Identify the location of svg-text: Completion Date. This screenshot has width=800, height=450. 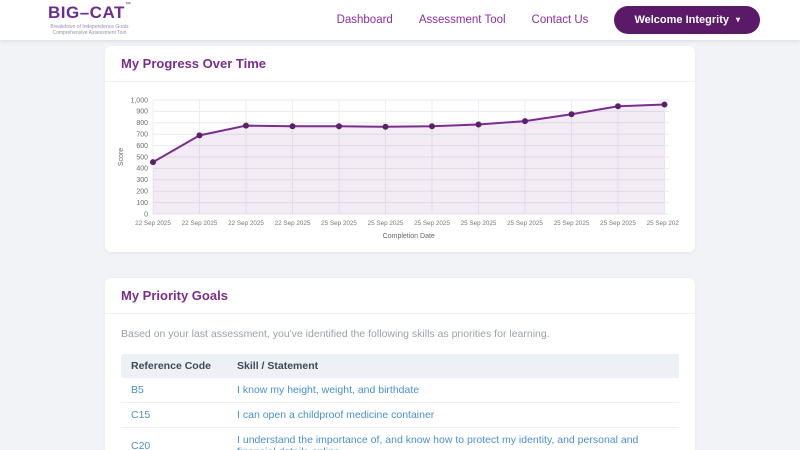
(409, 236).